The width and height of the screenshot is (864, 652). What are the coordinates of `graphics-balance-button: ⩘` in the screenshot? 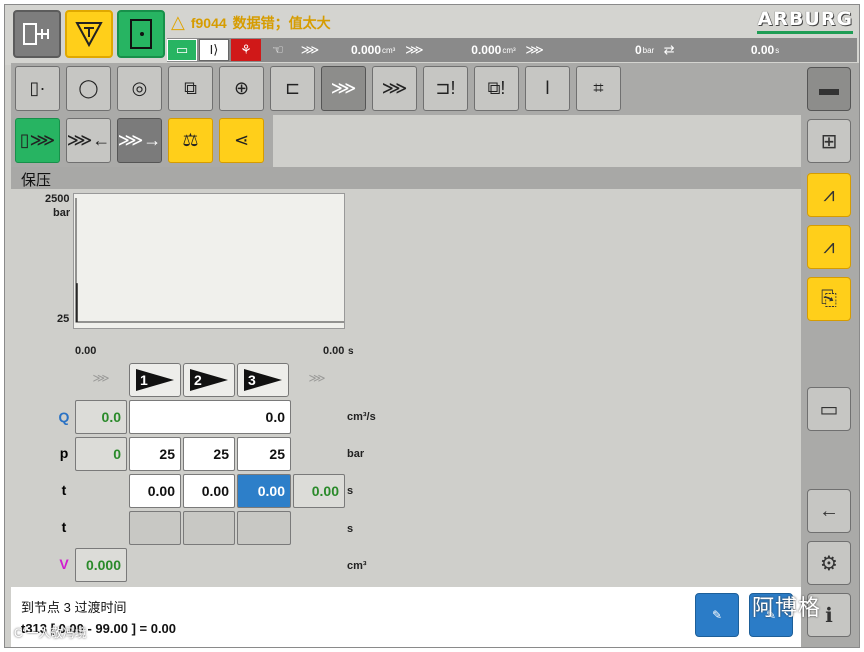 It's located at (829, 247).